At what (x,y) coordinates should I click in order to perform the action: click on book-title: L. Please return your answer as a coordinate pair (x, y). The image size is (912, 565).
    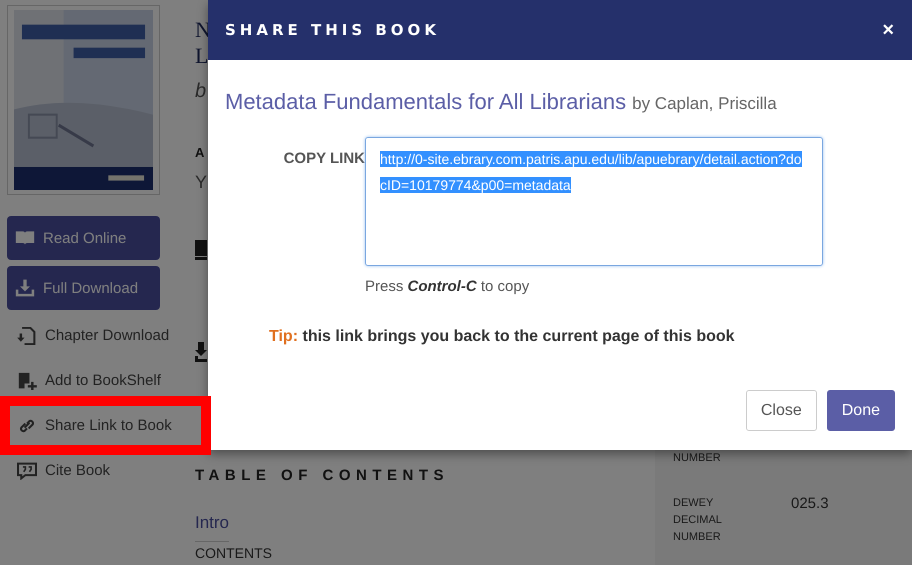
    Looking at the image, I should click on (201, 56).